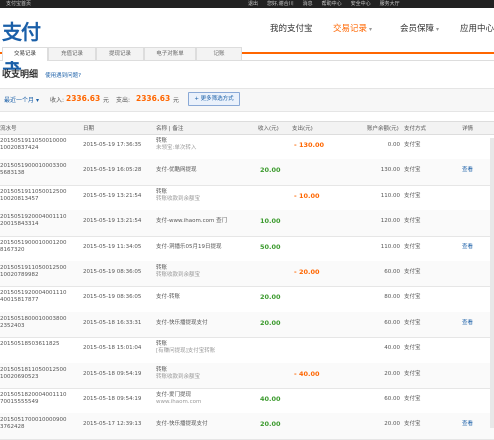 Image resolution: width=494 pixels, height=440 pixels. I want to click on column-header: 流水号, so click(8, 129).